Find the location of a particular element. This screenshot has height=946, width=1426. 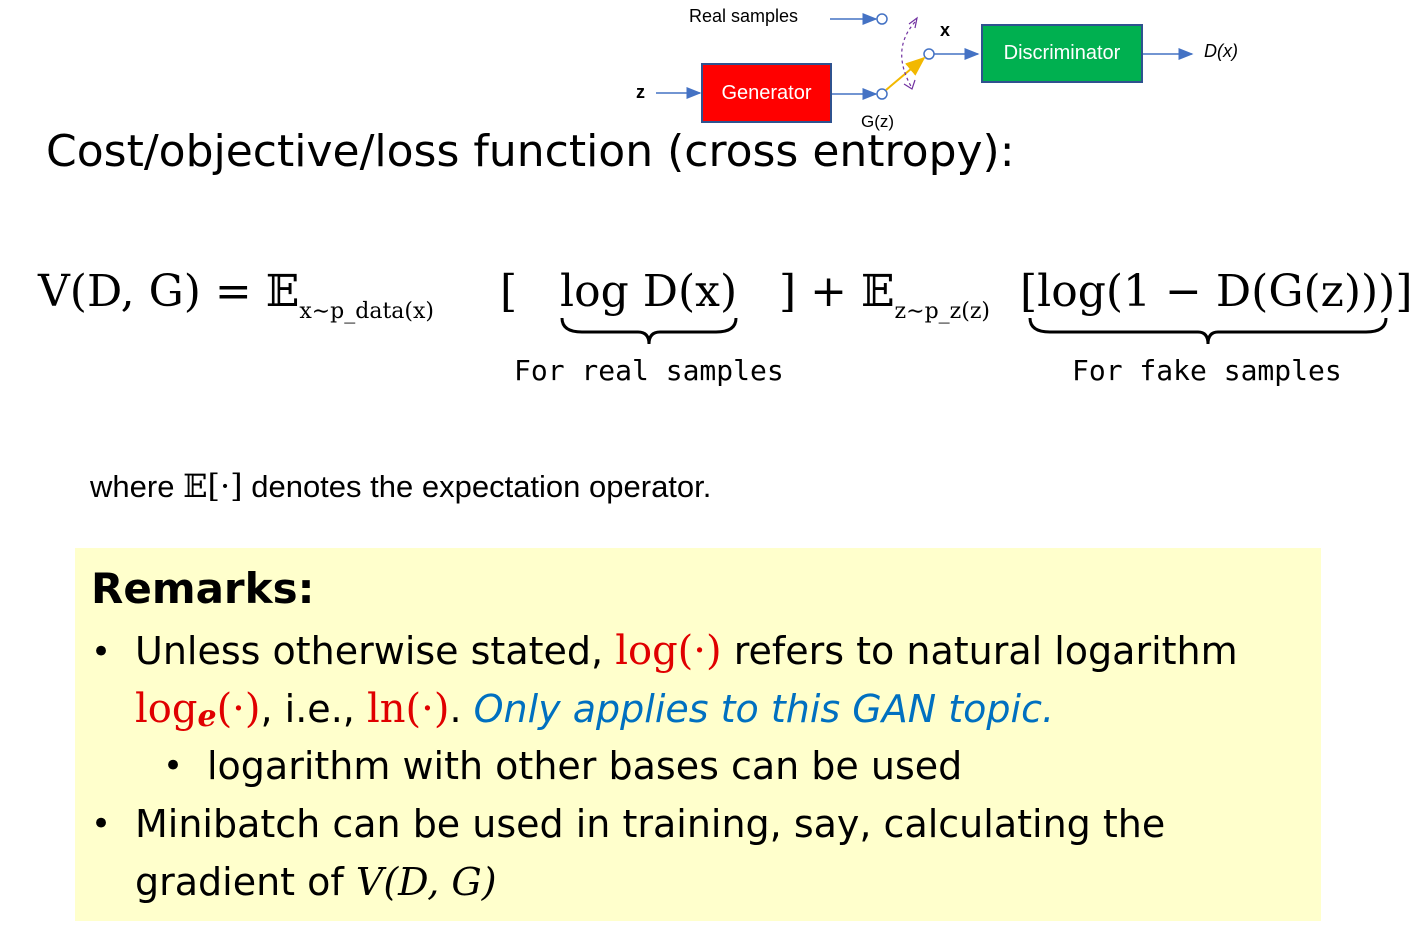

equation-mid-row: ] + 𝔼z∼p_z(z) is located at coordinates (884, 296).